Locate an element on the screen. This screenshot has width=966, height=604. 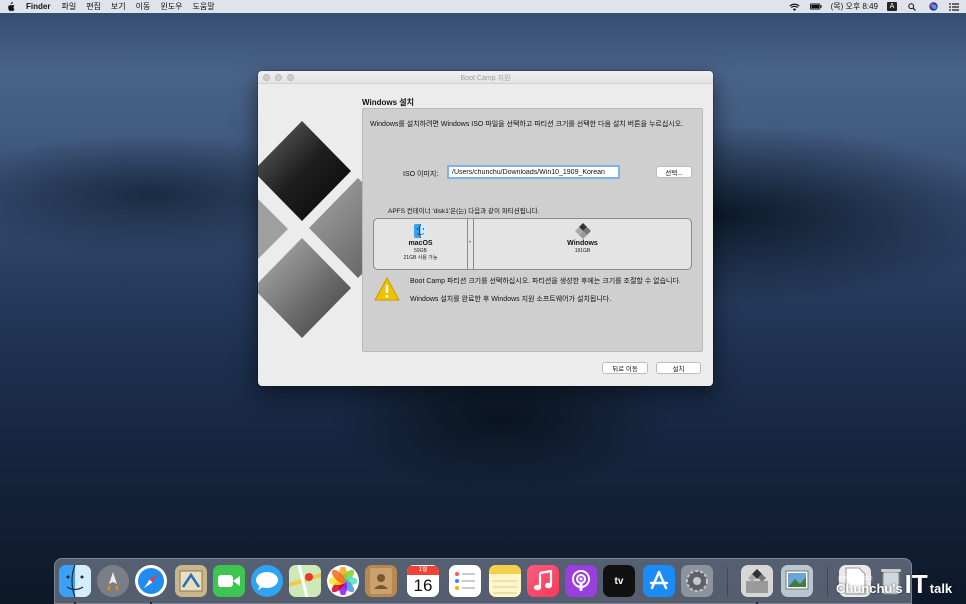
apple-tv-label: tv is located at coordinates (619, 581).